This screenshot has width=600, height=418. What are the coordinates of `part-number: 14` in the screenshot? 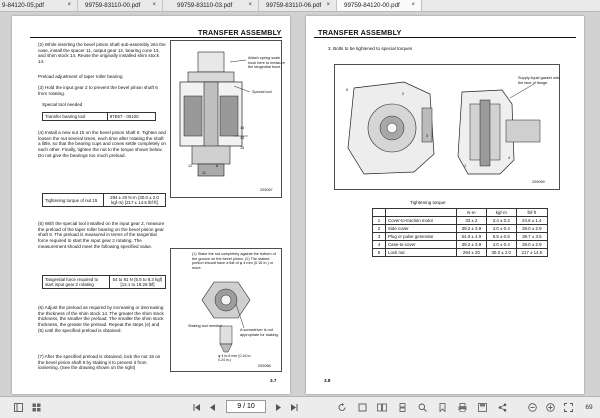 It's located at (242, 128).